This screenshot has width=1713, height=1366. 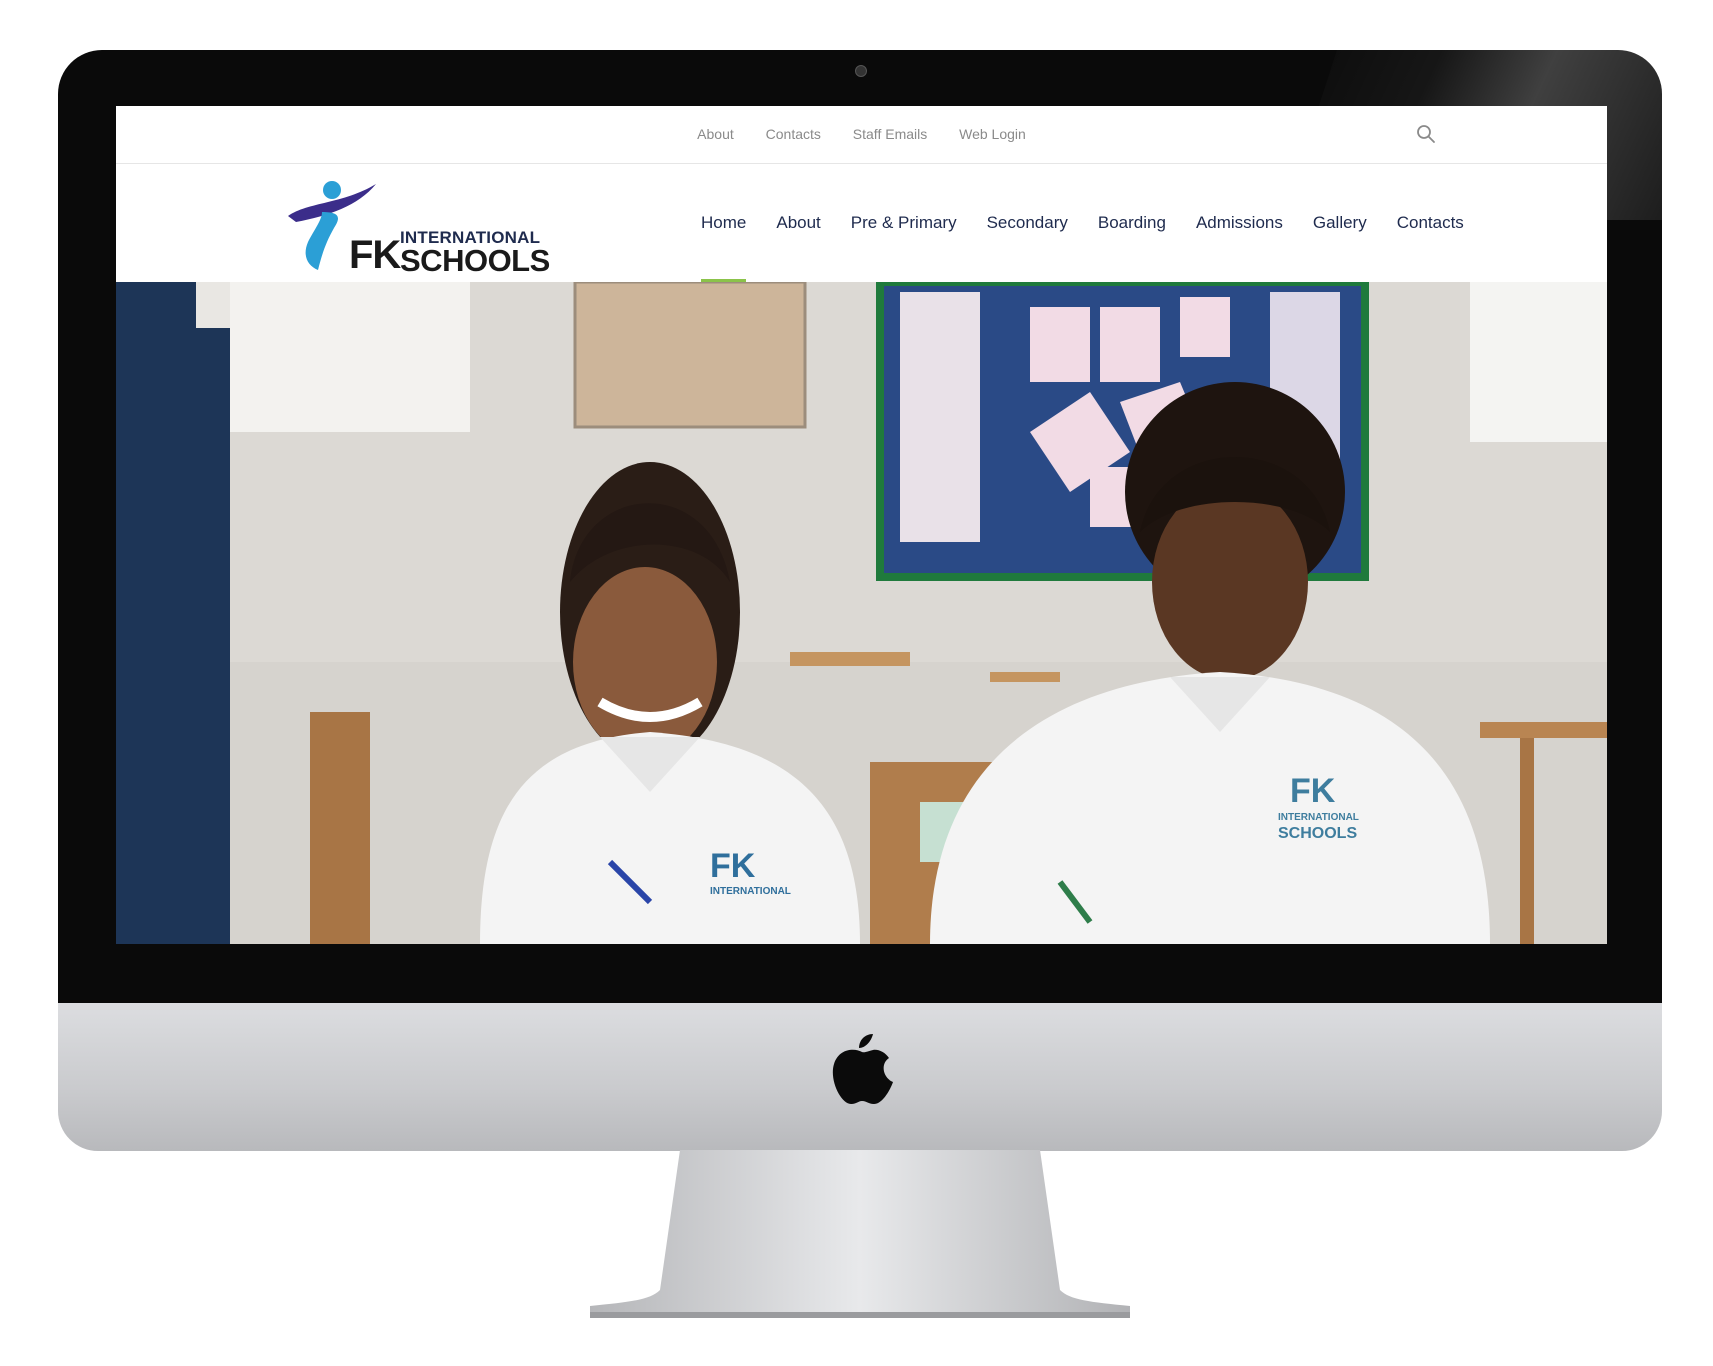 What do you see at coordinates (1313, 791) in the screenshot?
I see `shirt-logo-right-text: FK` at bounding box center [1313, 791].